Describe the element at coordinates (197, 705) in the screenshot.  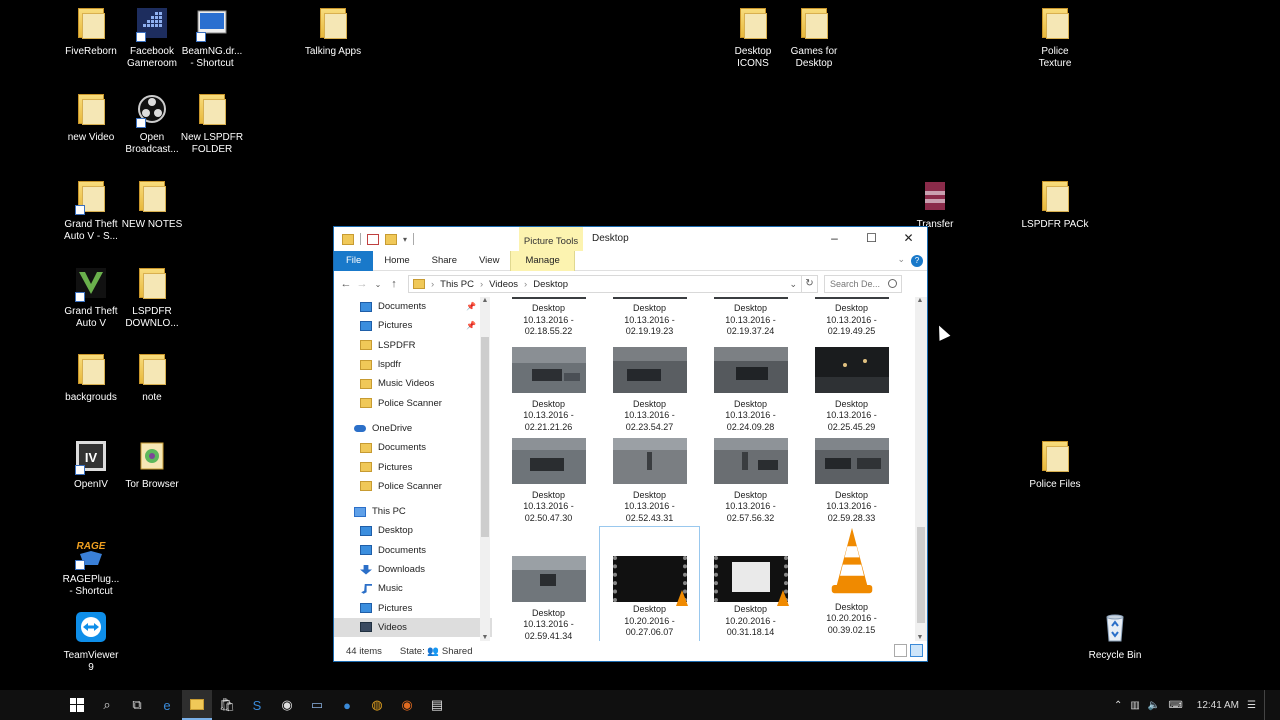
I see `file-explorer-icon` at that location.